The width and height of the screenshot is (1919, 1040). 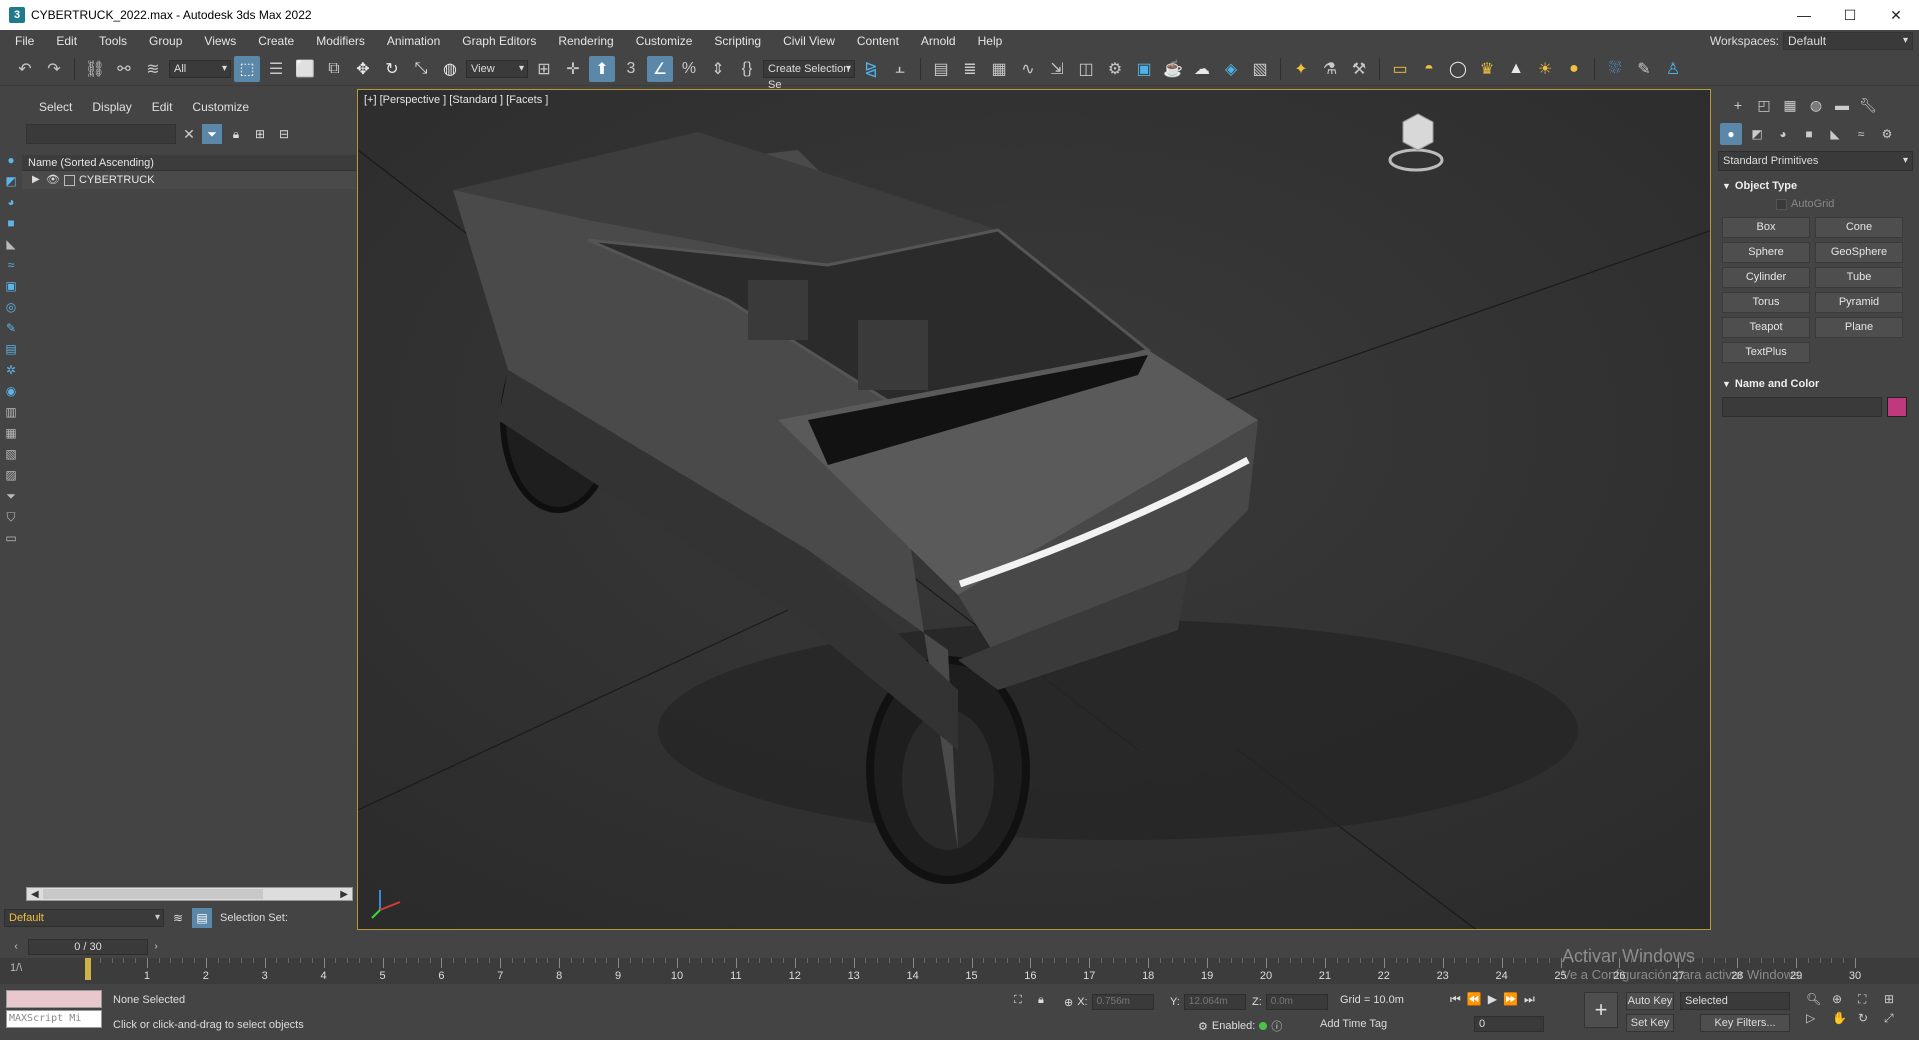 What do you see at coordinates (1644, 69) in the screenshot?
I see `arnold-render-view-icon: ✎` at bounding box center [1644, 69].